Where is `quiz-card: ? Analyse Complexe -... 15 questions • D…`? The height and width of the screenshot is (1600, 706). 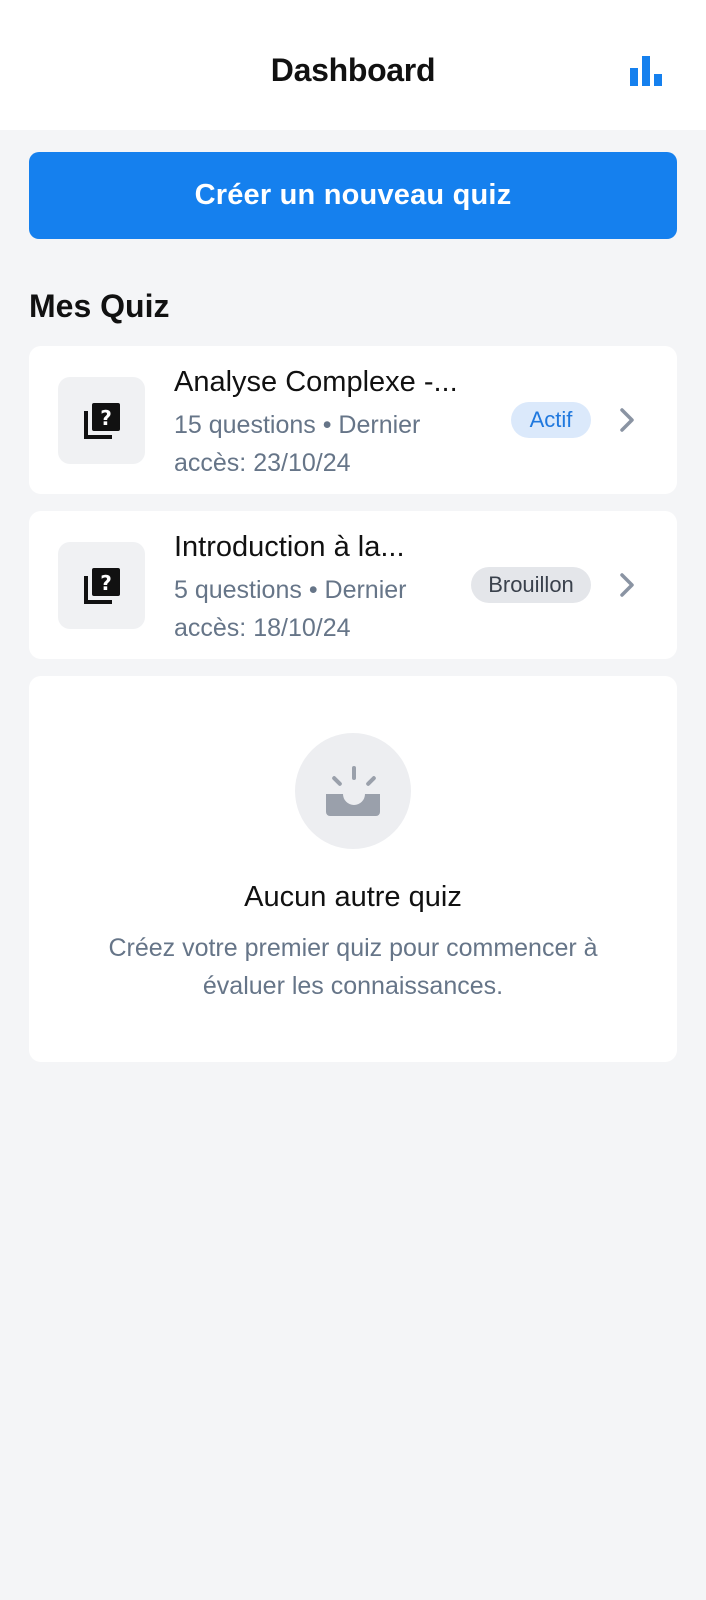
quiz-card: ? Analyse Complexe -... 15 questions • D… is located at coordinates (353, 420).